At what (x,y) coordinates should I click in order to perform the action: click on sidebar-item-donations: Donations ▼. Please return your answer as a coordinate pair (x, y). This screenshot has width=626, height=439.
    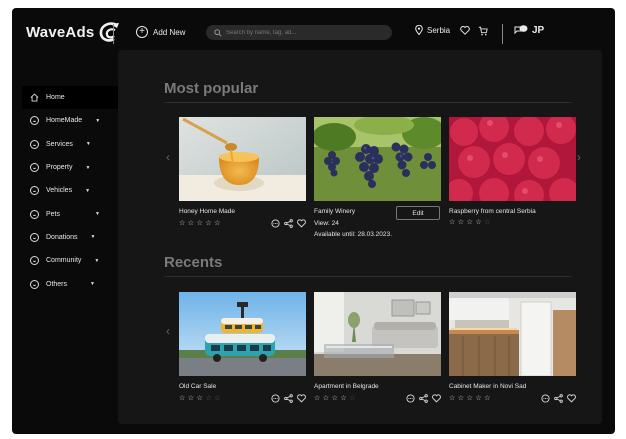
    Looking at the image, I should click on (74, 237).